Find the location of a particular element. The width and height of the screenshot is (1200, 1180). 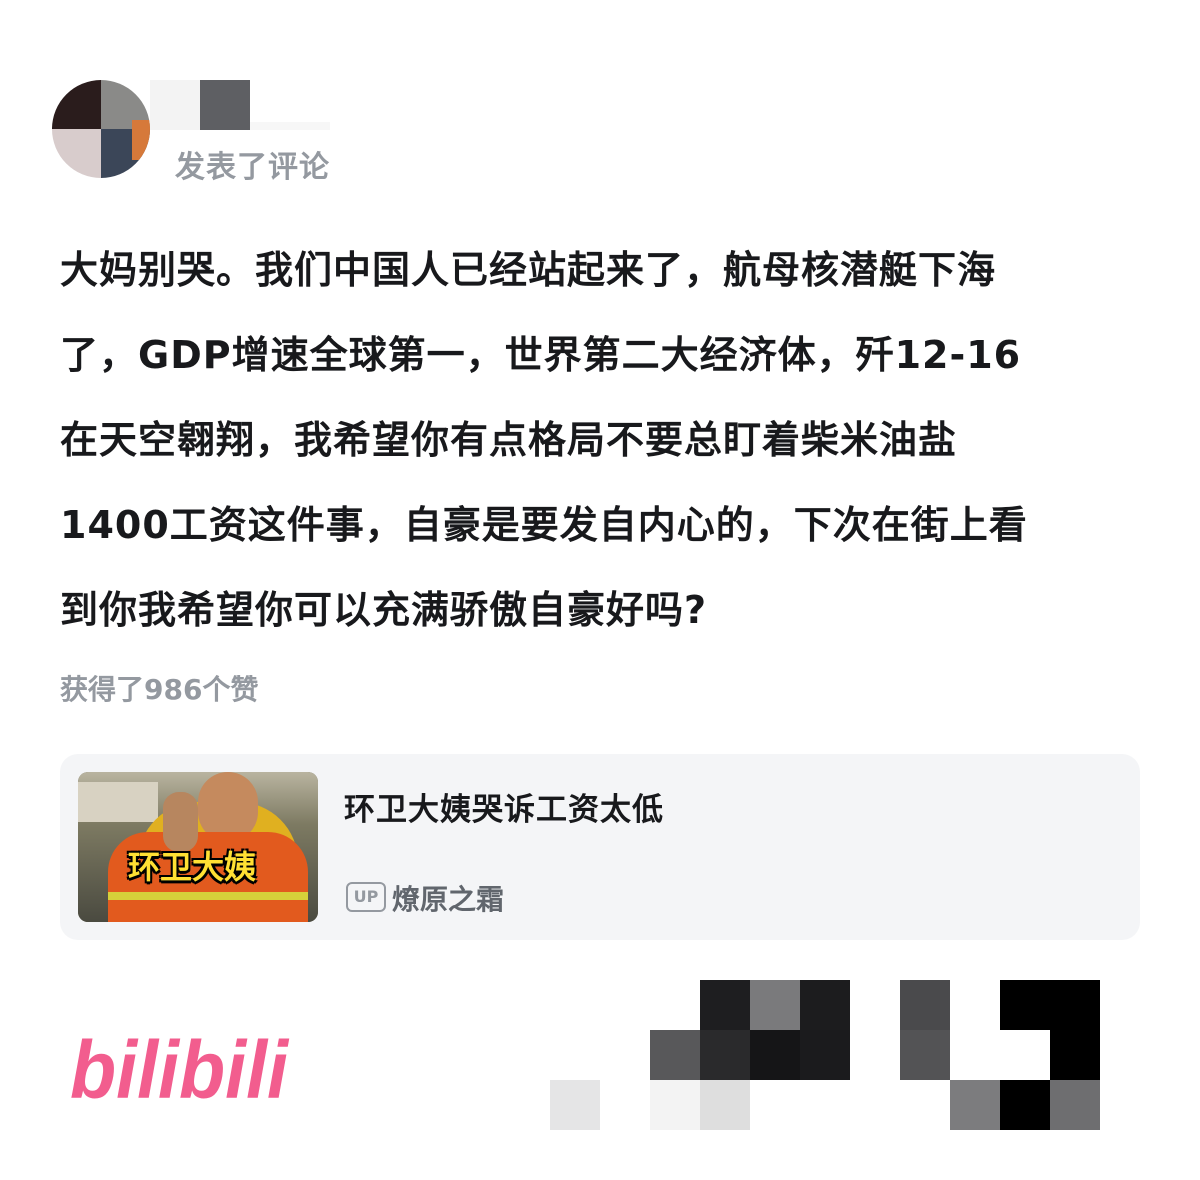

comment-line: 了，GDP增速全球第一，世界第二大经济体，歼12-16 is located at coordinates (541, 355).